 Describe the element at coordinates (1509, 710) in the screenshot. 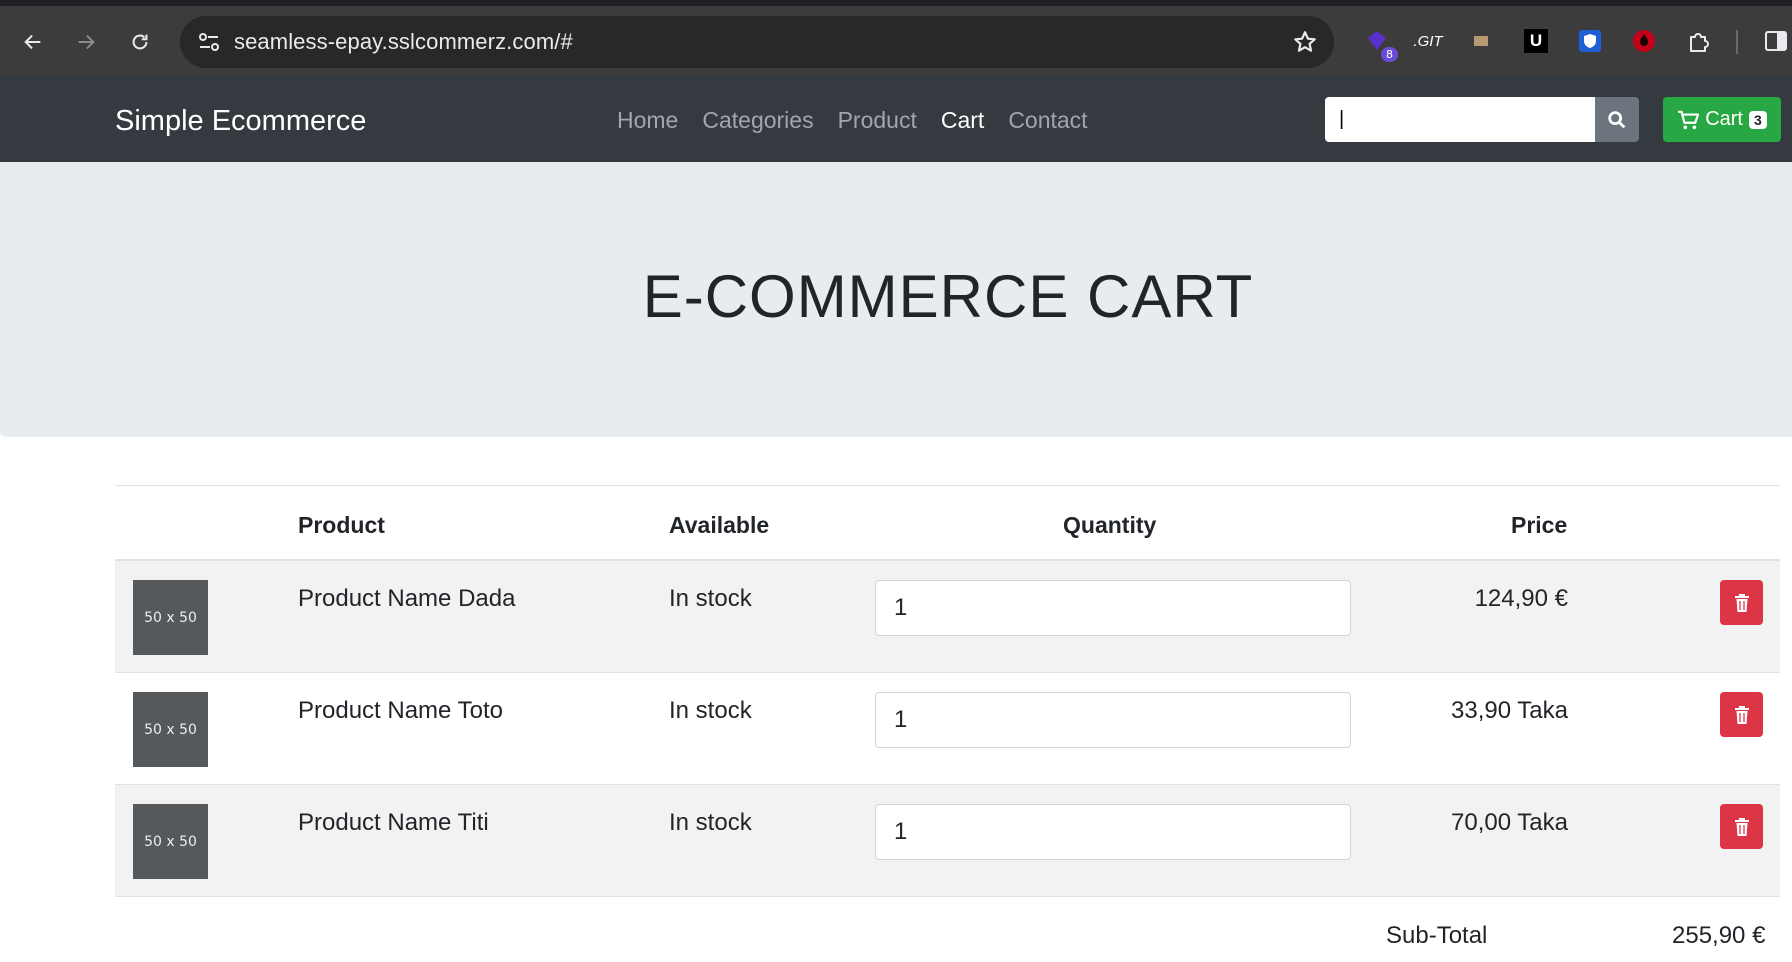

I see `product-price: 33,90 Taka` at that location.